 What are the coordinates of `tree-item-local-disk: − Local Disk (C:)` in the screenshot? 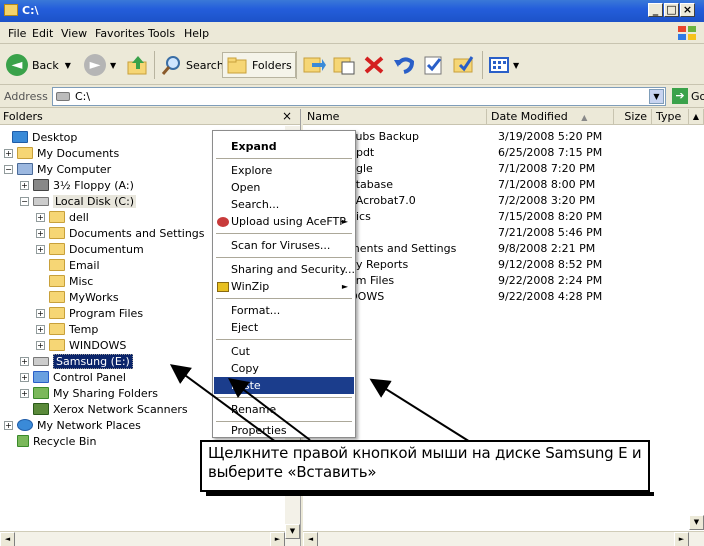 It's located at (78, 201).